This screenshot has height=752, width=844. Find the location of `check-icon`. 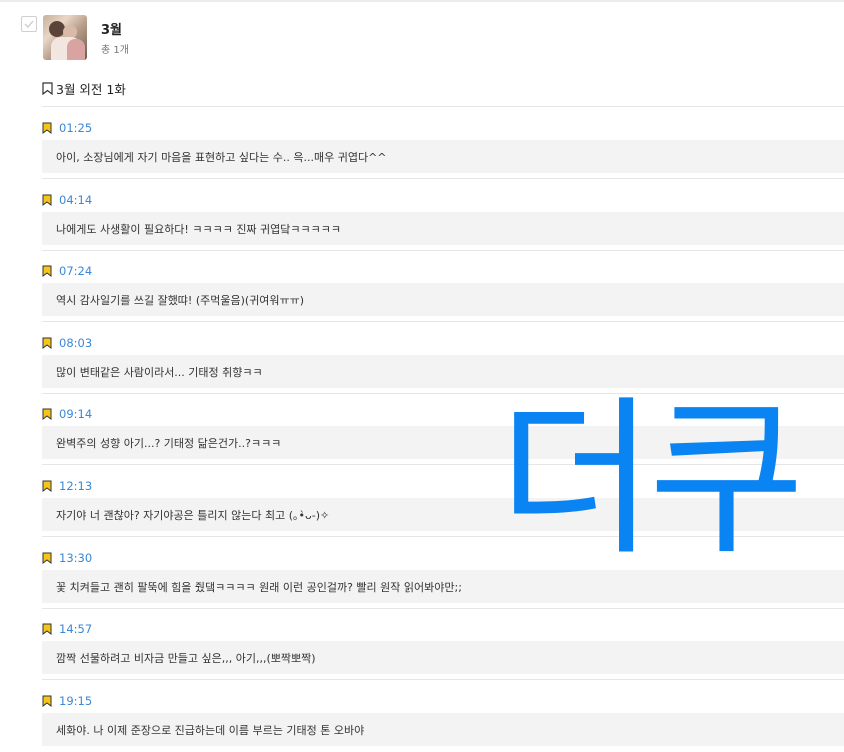

check-icon is located at coordinates (29, 24).